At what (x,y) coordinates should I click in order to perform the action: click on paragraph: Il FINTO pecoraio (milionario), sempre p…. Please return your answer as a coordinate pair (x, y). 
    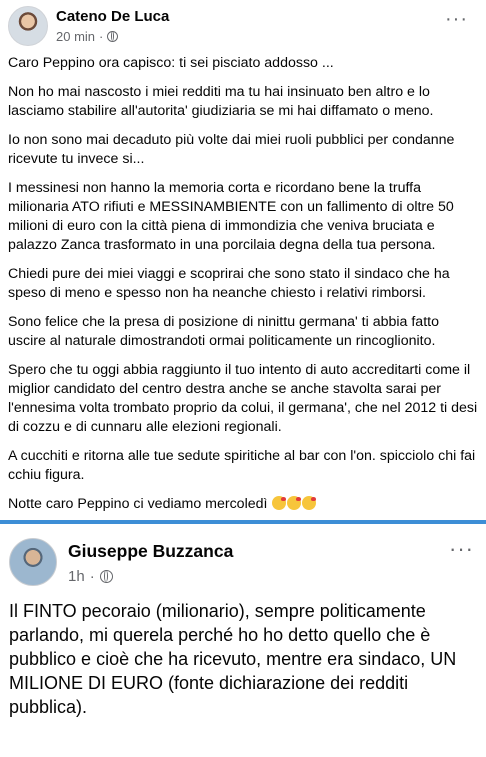
    Looking at the image, I should click on (233, 659).